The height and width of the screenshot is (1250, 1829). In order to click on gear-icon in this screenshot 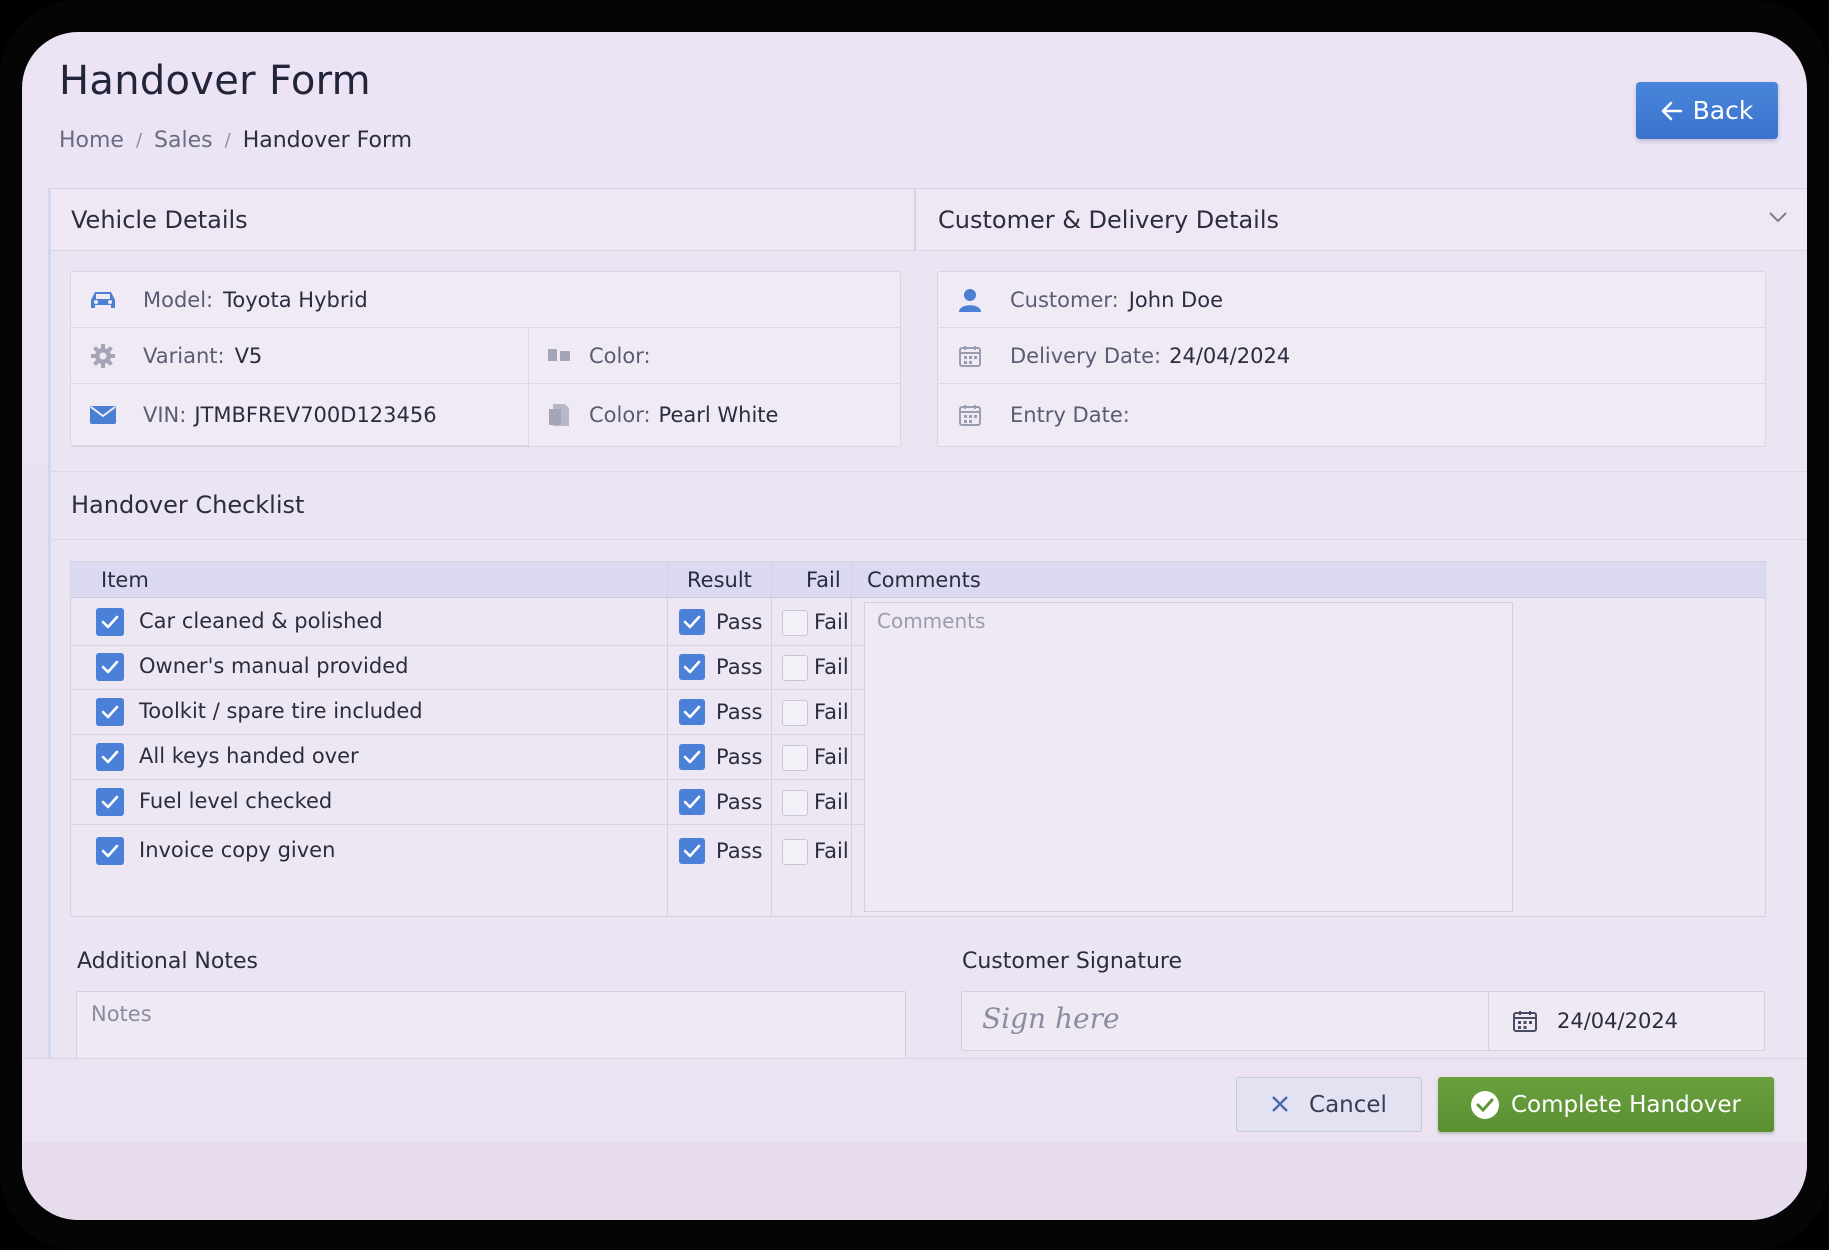, I will do `click(103, 356)`.